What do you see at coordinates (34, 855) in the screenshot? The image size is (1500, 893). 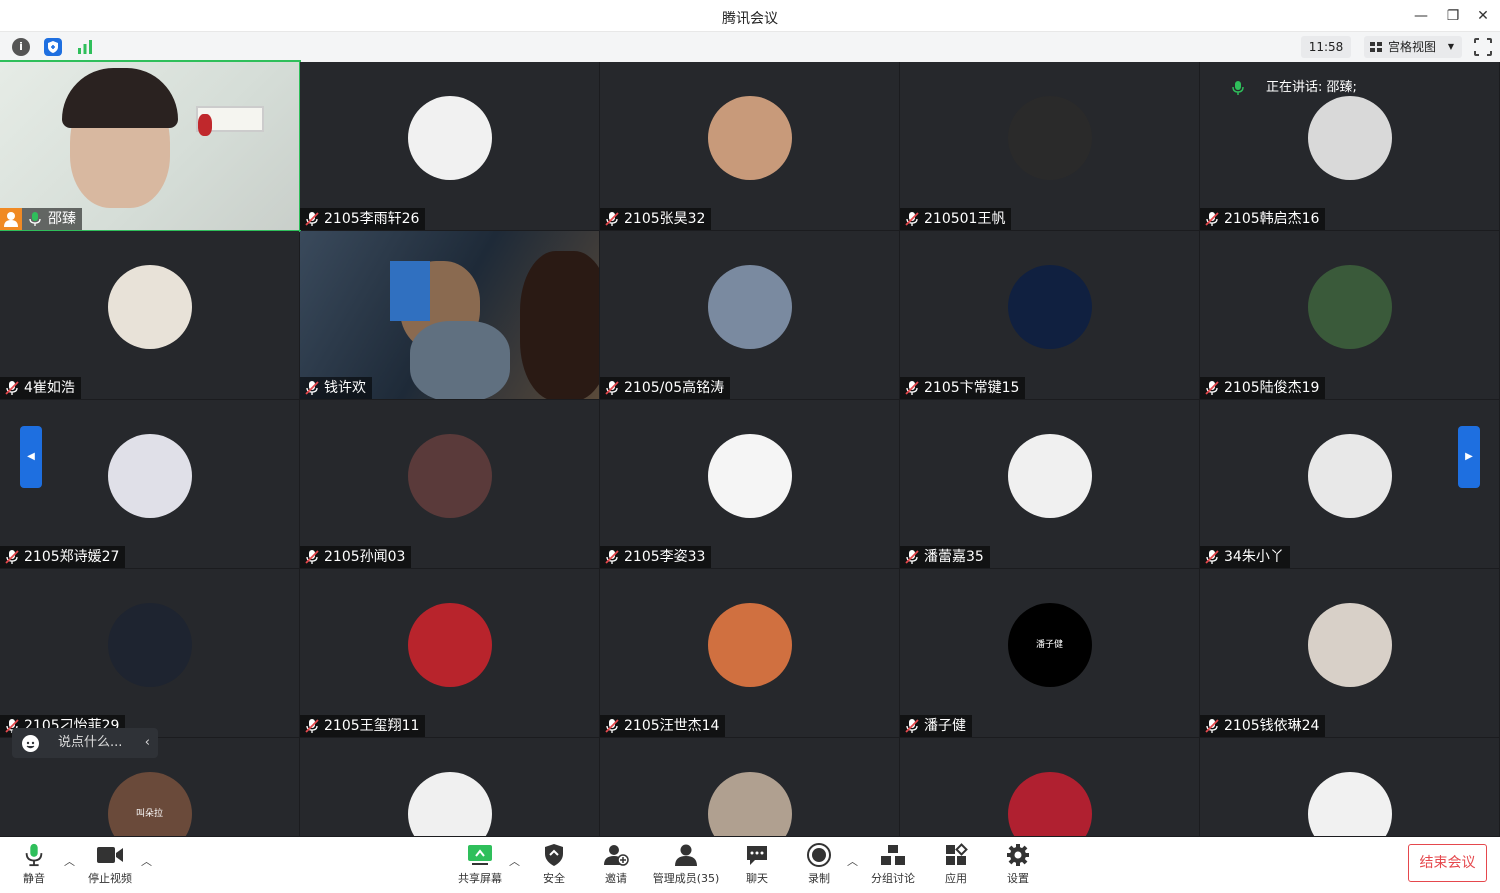 I see `microphone-icon` at bounding box center [34, 855].